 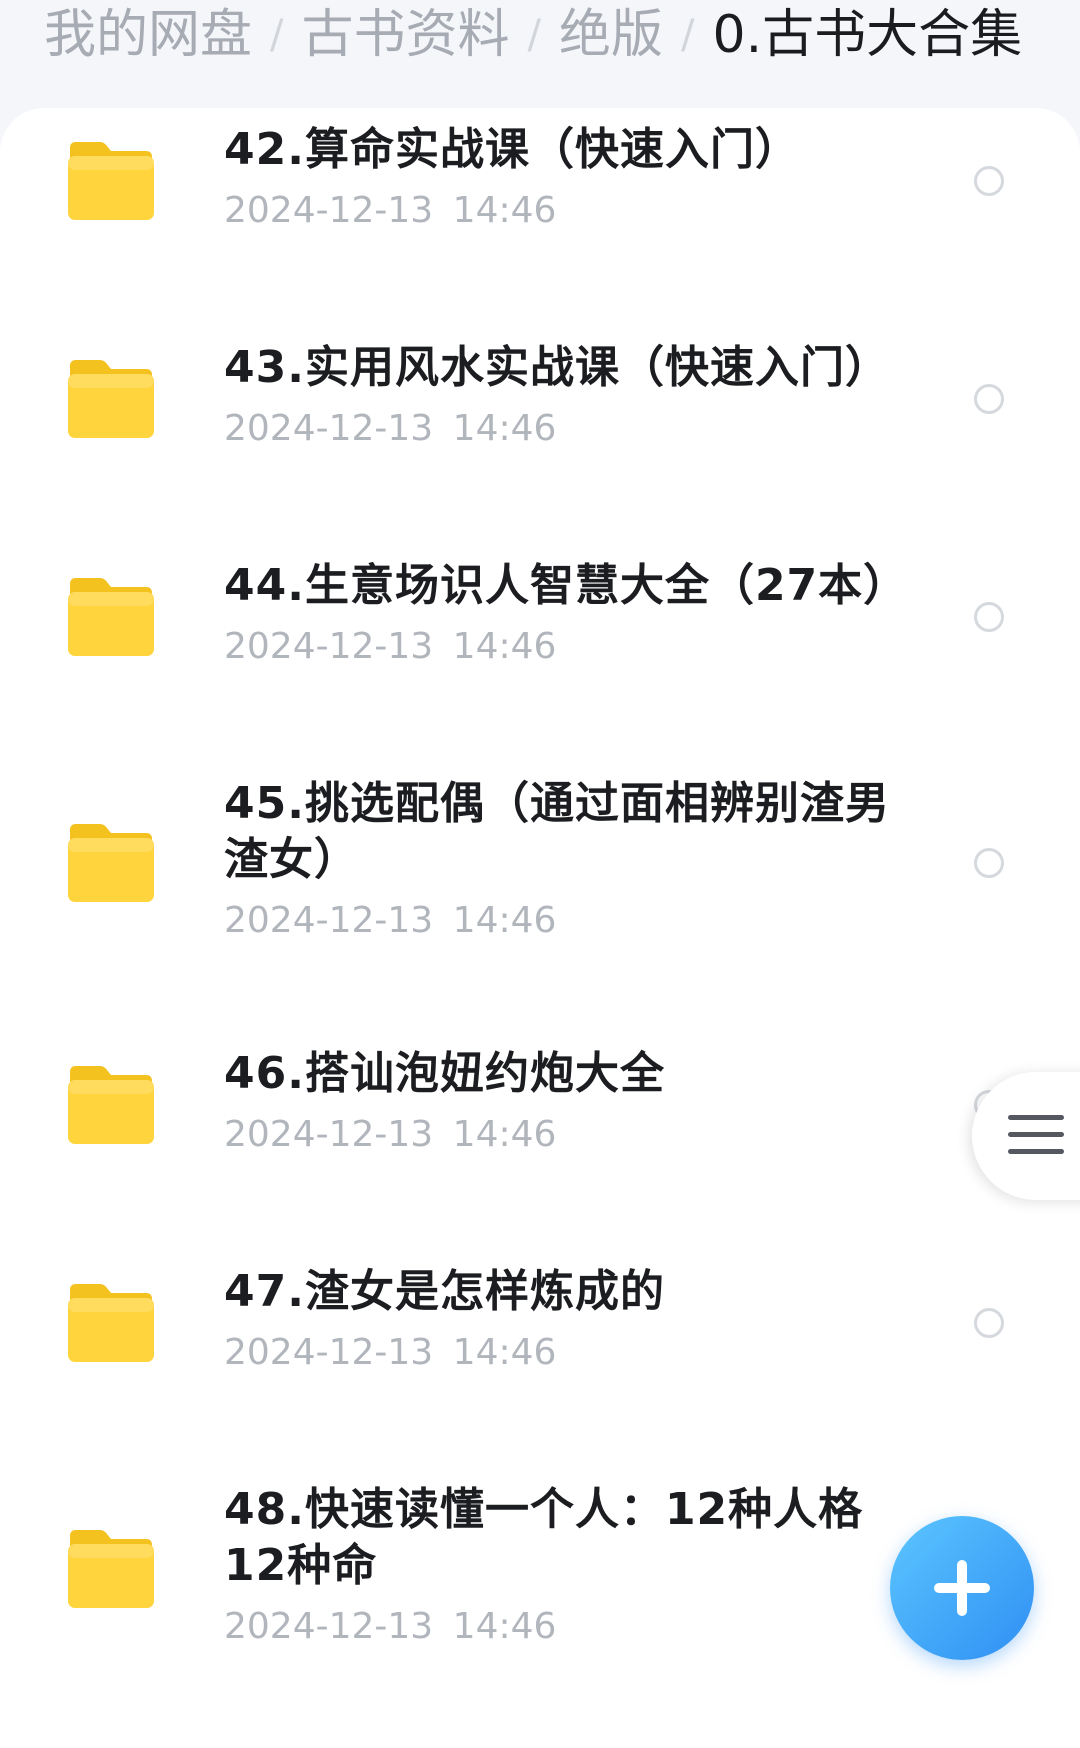 What do you see at coordinates (566, 614) in the screenshot?
I see `file-text: 44.生意场识人智慧大全（27本） 2024-12-13 14:46` at bounding box center [566, 614].